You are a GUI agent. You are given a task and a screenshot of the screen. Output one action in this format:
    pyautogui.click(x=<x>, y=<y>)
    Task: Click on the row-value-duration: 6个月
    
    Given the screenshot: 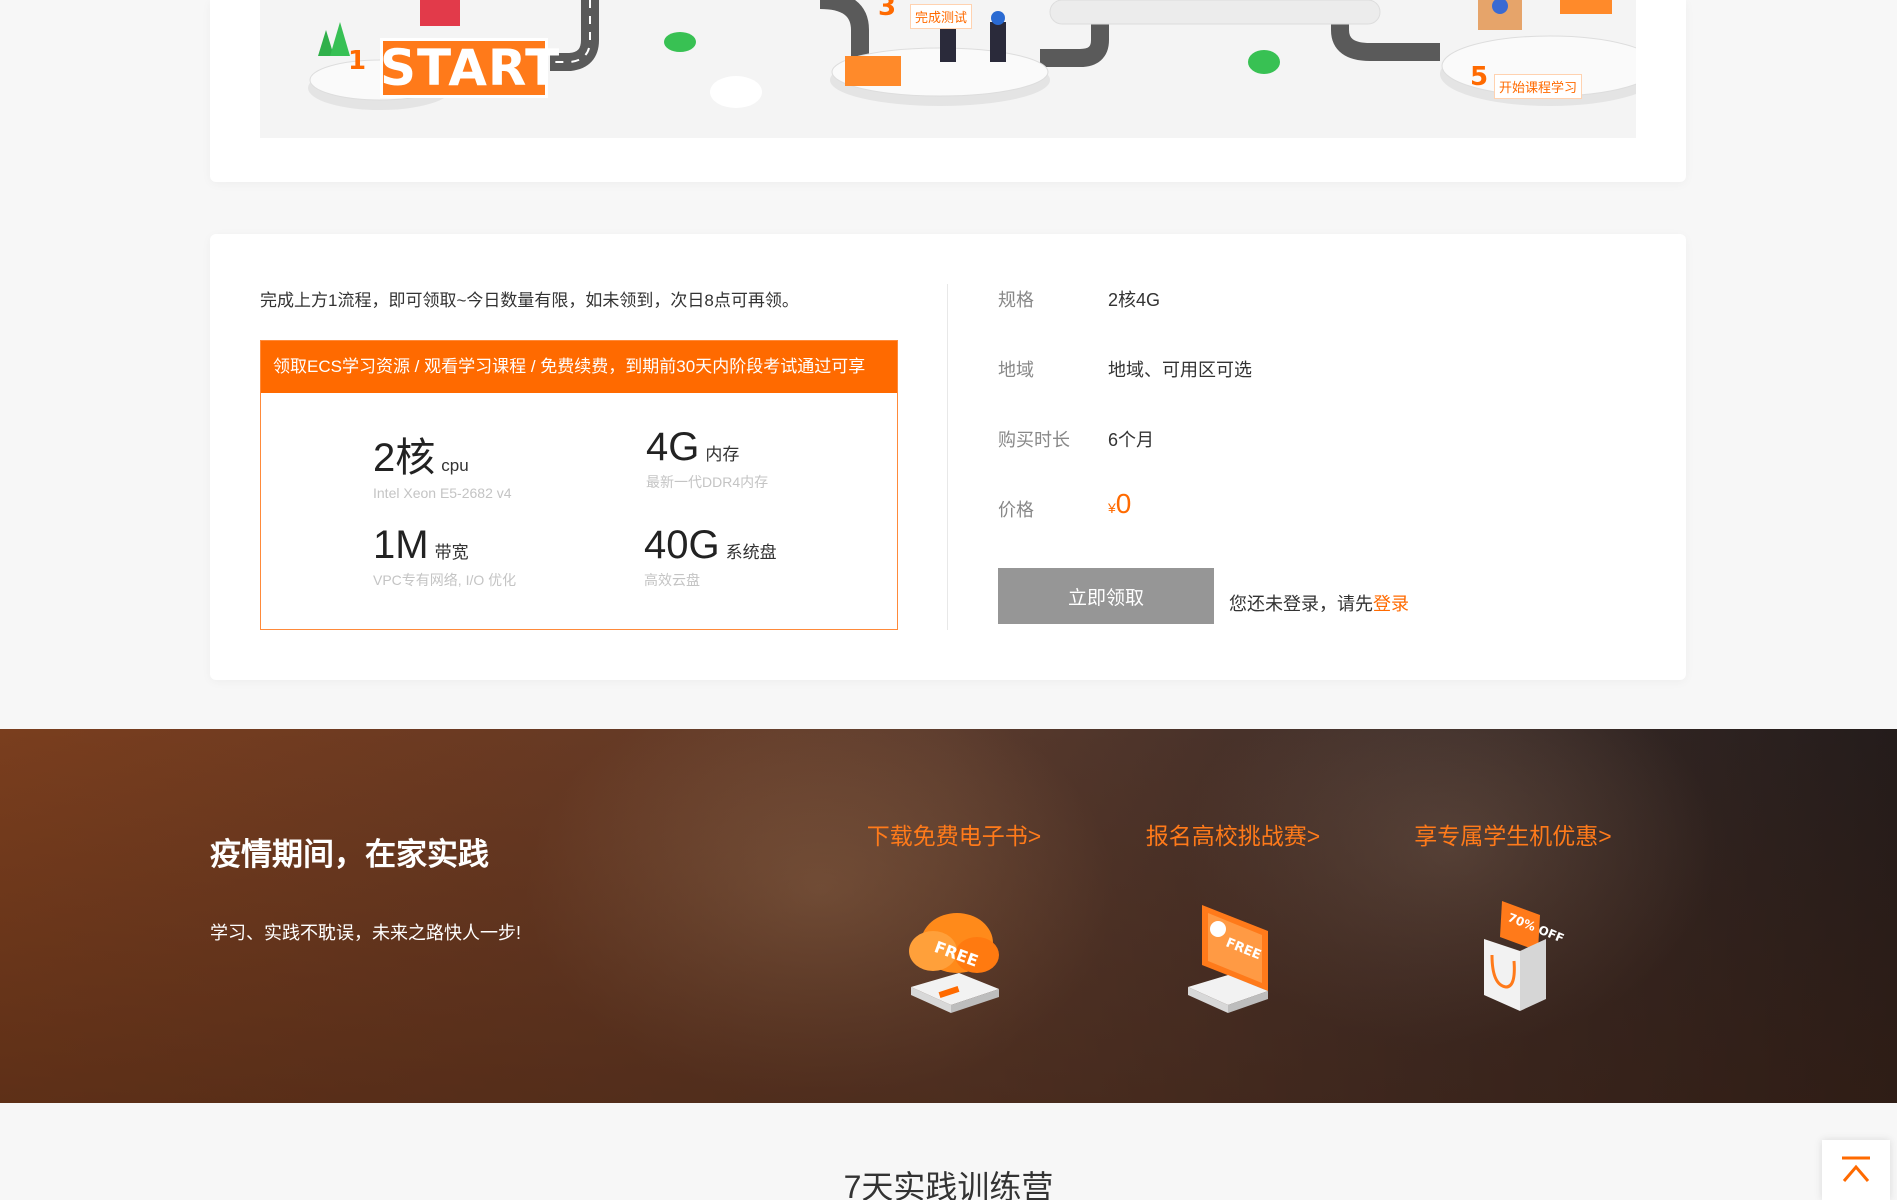 What is the action you would take?
    pyautogui.click(x=1131, y=440)
    